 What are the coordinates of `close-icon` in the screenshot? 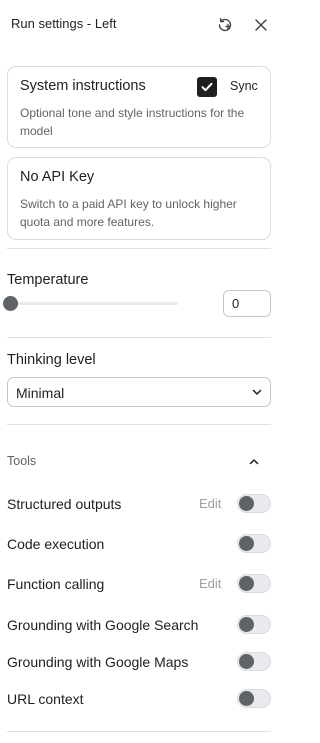 It's located at (261, 25).